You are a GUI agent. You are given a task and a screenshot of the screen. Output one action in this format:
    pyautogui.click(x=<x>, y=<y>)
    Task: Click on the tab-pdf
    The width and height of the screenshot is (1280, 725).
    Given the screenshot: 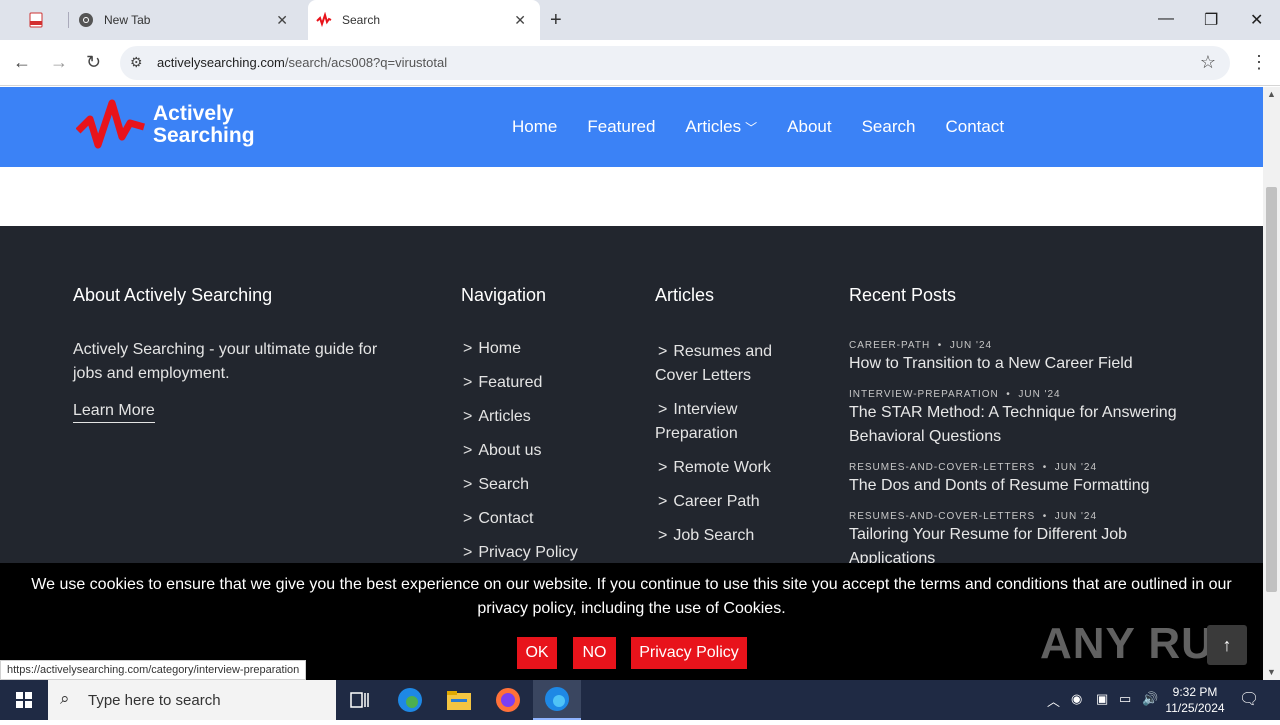 What is the action you would take?
    pyautogui.click(x=48, y=20)
    